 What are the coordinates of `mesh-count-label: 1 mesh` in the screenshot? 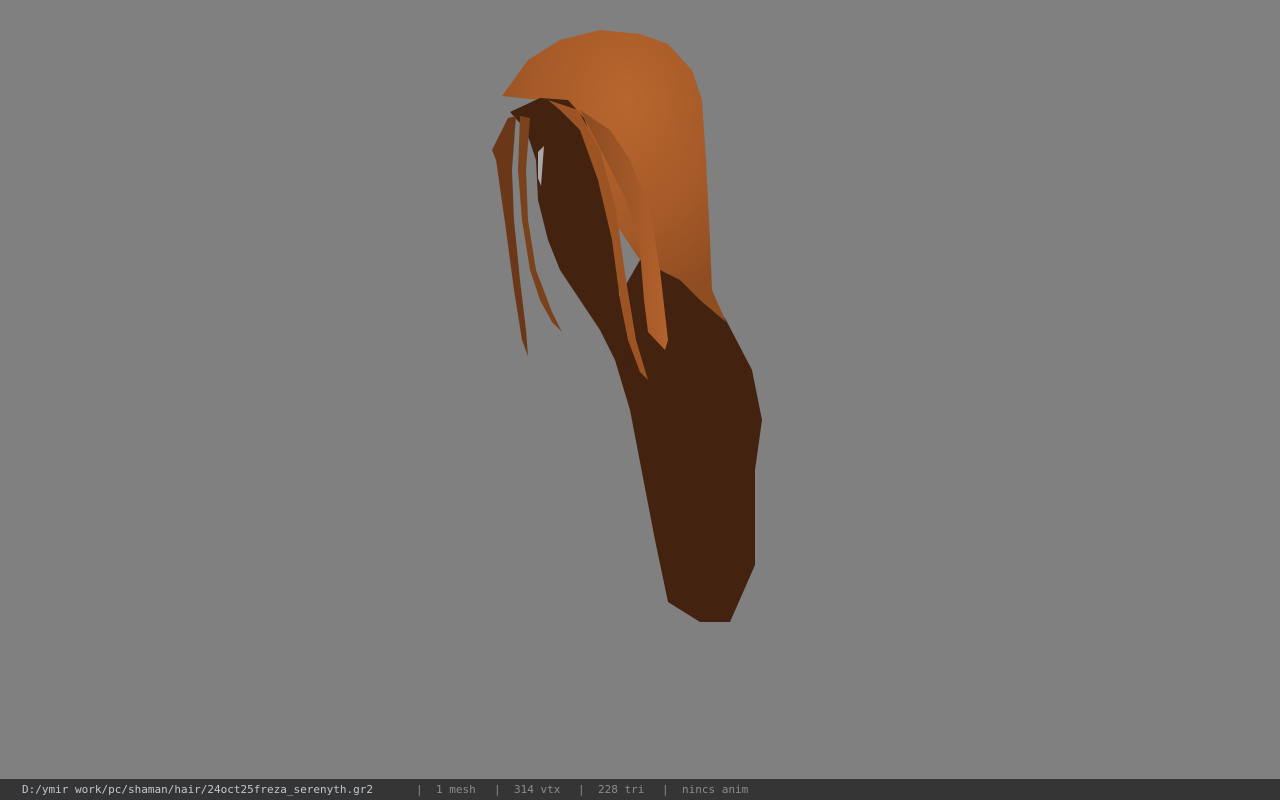 It's located at (456, 789).